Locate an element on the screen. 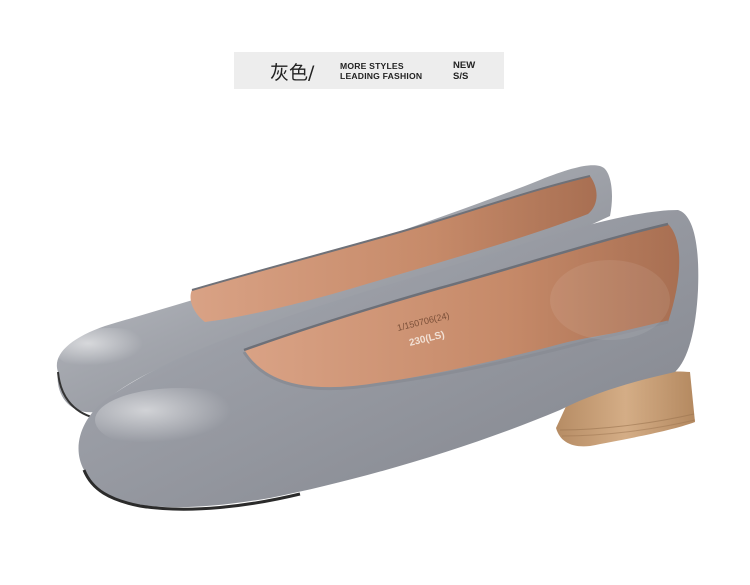  color-label: 灰色/ is located at coordinates (292, 71).